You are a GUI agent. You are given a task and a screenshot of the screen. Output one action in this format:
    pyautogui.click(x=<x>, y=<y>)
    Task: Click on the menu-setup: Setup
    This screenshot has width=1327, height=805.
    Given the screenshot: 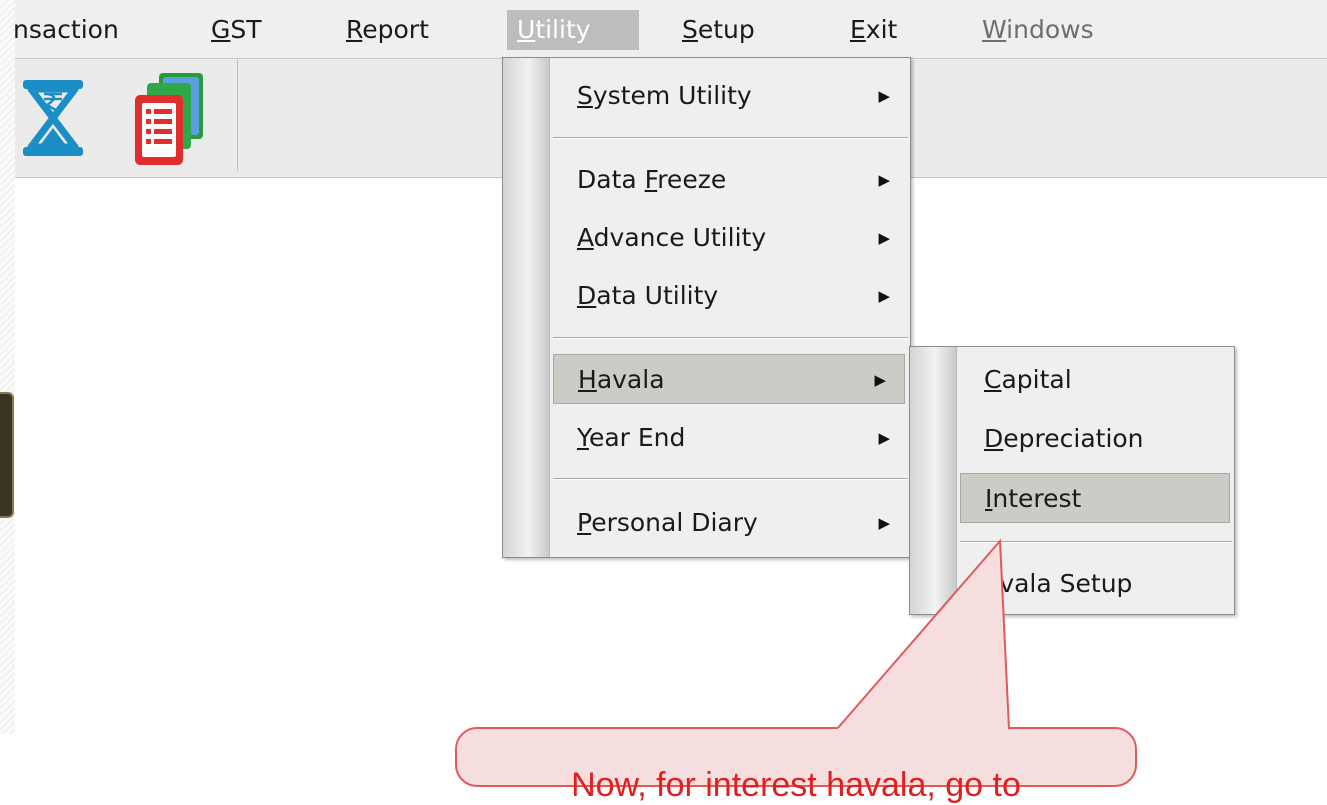 What is the action you would take?
    pyautogui.click(x=718, y=30)
    